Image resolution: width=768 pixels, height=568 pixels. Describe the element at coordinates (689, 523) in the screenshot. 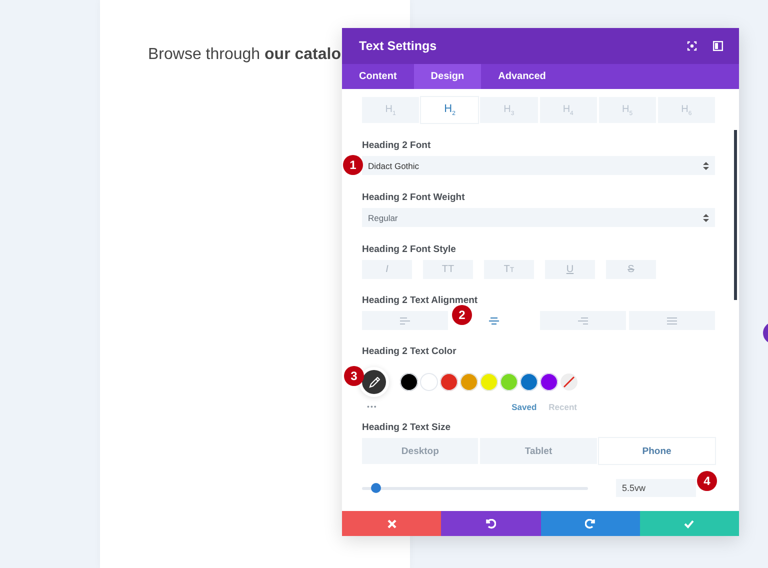

I see `save-icon` at that location.